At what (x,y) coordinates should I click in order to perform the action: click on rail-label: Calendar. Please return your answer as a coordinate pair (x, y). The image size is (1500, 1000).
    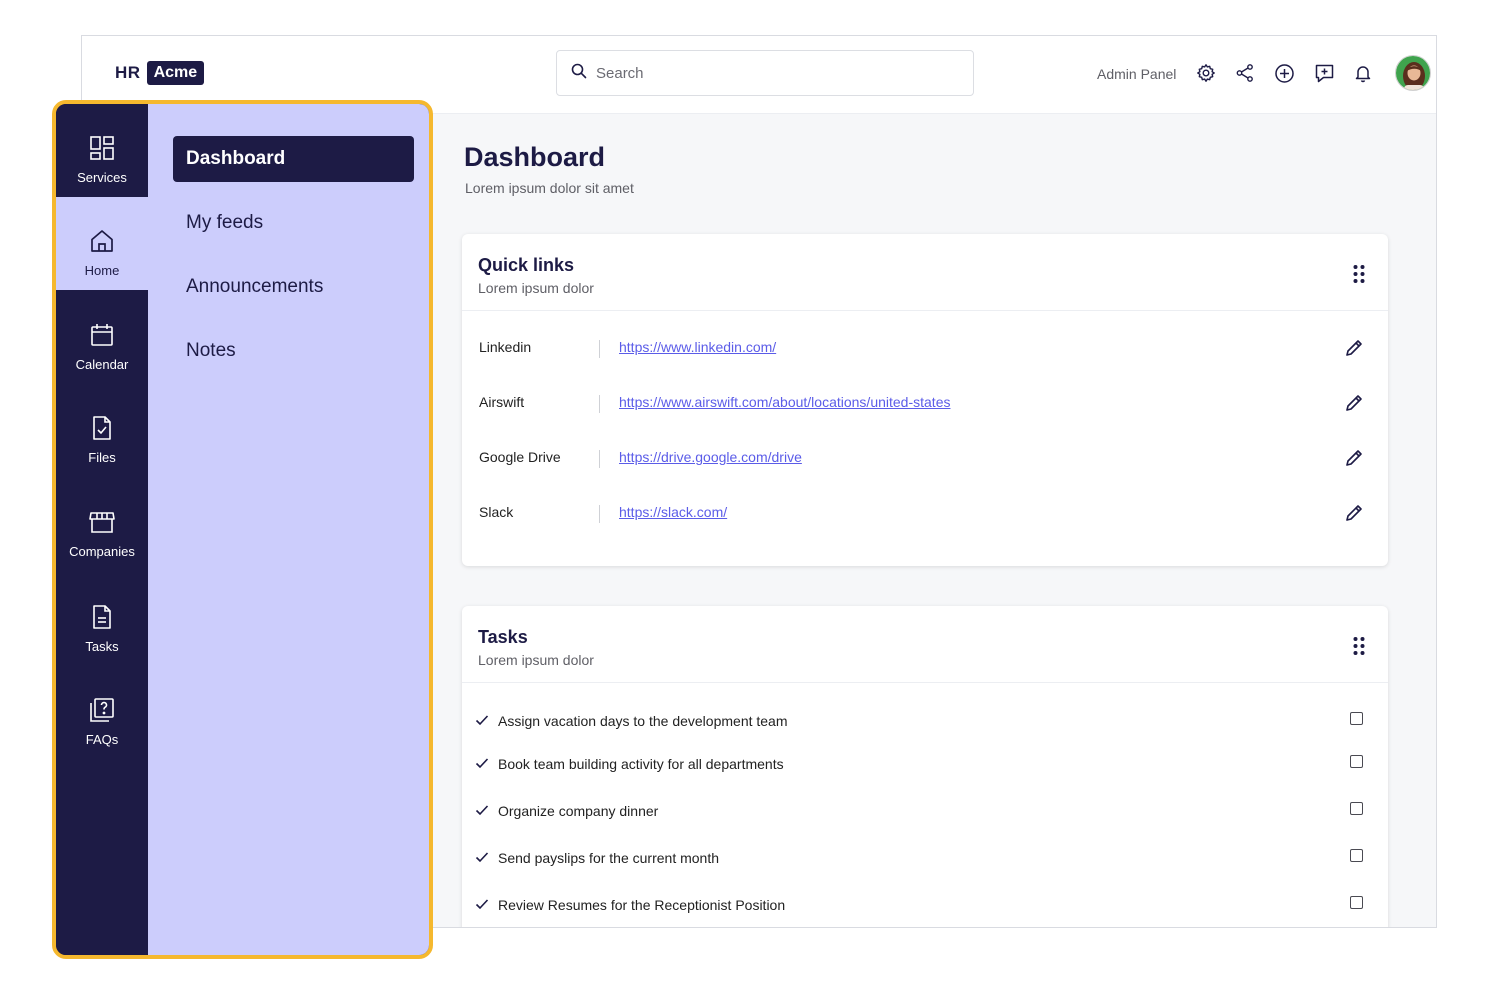
    Looking at the image, I should click on (102, 364).